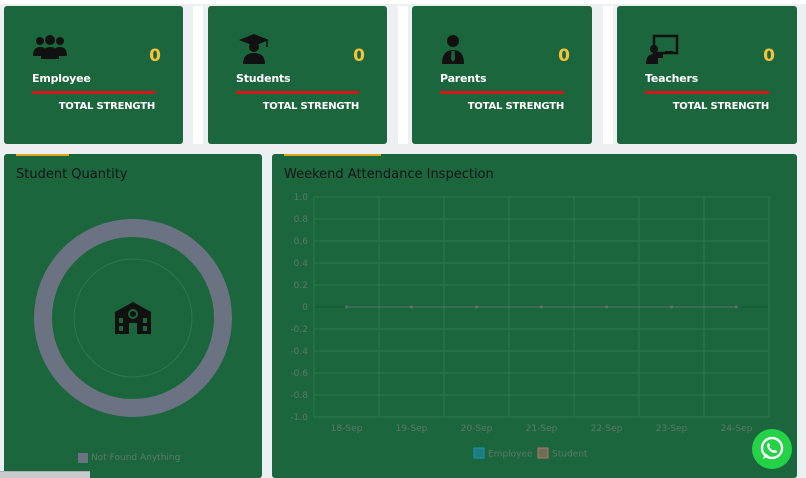 Image resolution: width=806 pixels, height=478 pixels. What do you see at coordinates (301, 220) in the screenshot?
I see `y-tick-label: 0.8` at bounding box center [301, 220].